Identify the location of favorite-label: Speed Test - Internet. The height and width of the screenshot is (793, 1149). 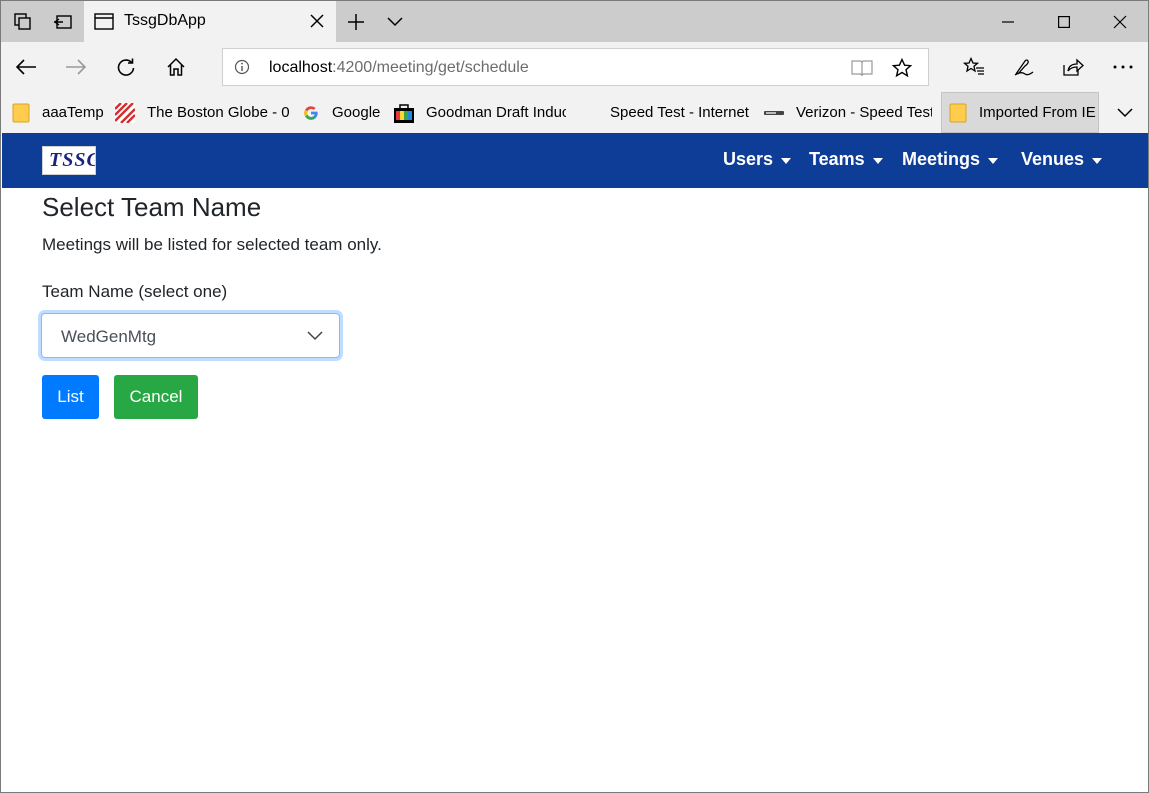
(679, 112).